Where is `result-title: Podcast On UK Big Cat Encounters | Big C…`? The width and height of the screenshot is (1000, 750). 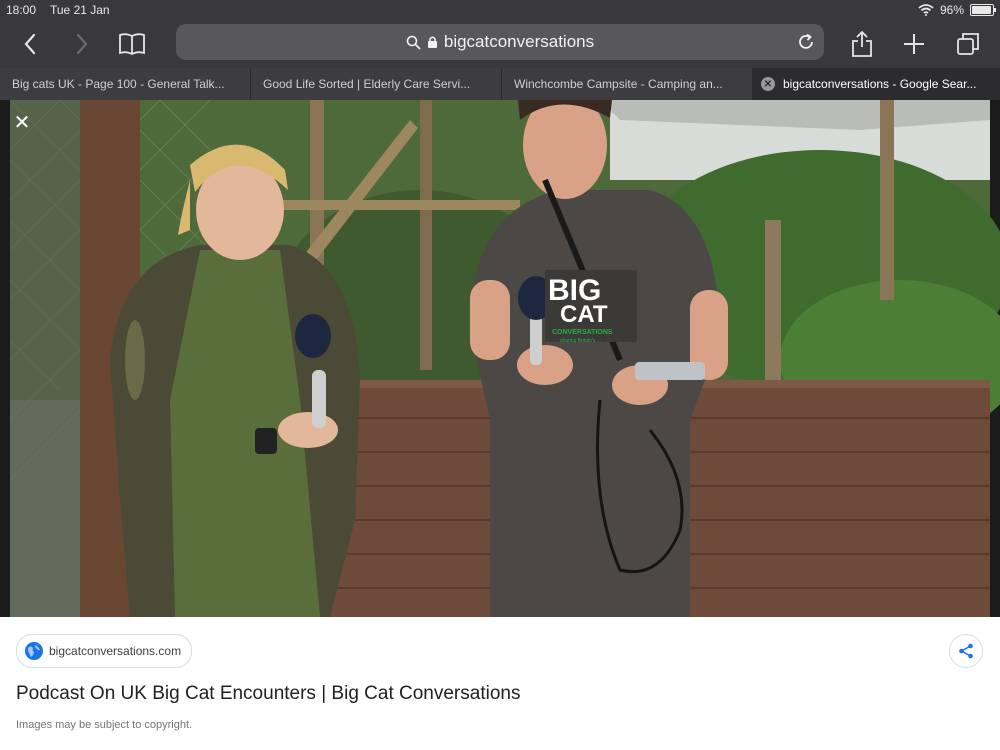 result-title: Podcast On UK Big Cat Encounters | Big C… is located at coordinates (268, 694).